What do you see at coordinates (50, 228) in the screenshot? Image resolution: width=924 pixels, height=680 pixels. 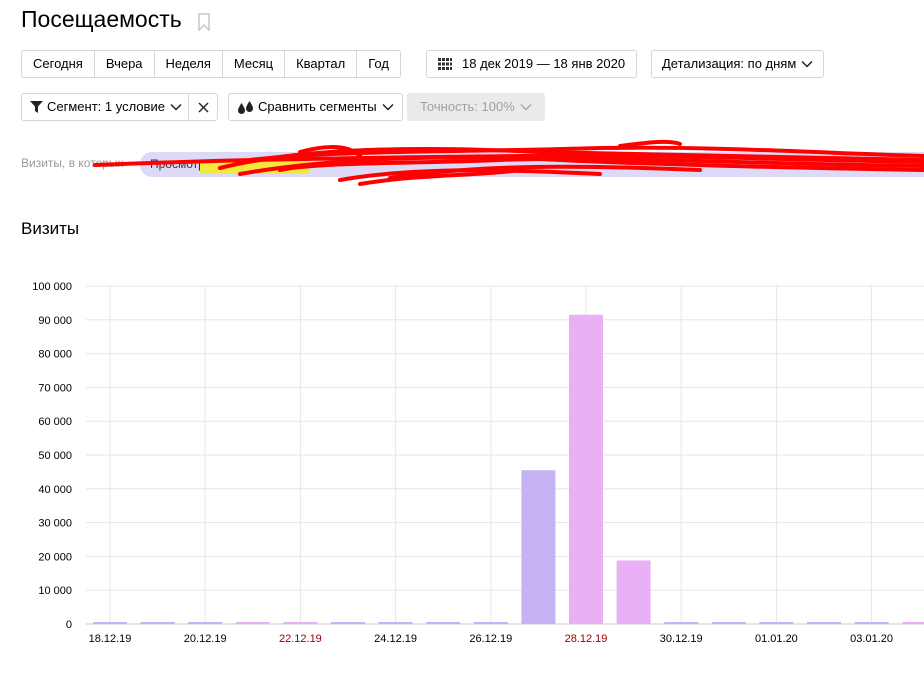 I see `section-title: Визиты` at bounding box center [50, 228].